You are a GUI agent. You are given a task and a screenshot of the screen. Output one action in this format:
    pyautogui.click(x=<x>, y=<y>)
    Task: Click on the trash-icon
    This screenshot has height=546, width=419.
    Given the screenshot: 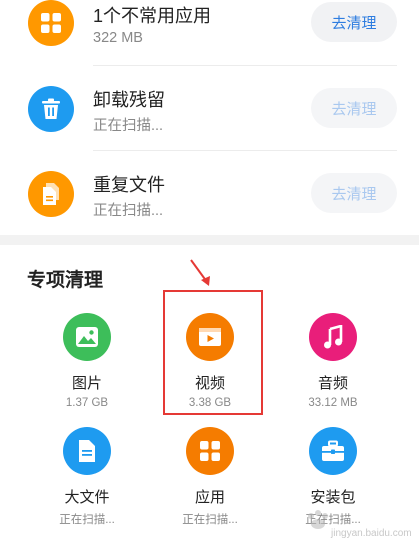 What is the action you would take?
    pyautogui.click(x=51, y=109)
    